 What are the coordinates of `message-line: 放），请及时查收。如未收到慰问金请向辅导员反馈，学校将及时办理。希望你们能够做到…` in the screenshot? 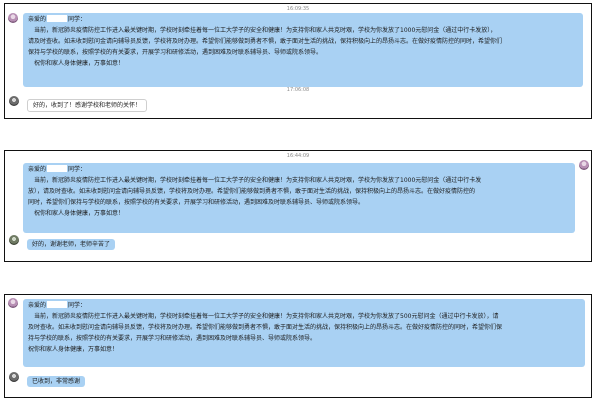 It's located at (252, 191).